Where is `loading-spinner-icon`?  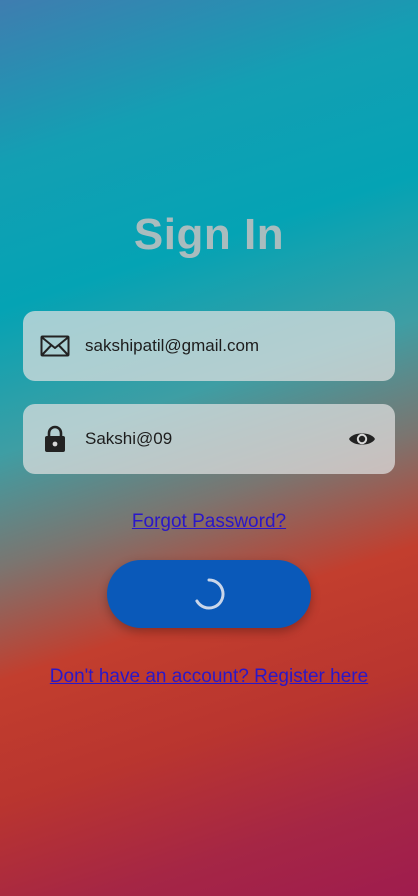 loading-spinner-icon is located at coordinates (210, 594).